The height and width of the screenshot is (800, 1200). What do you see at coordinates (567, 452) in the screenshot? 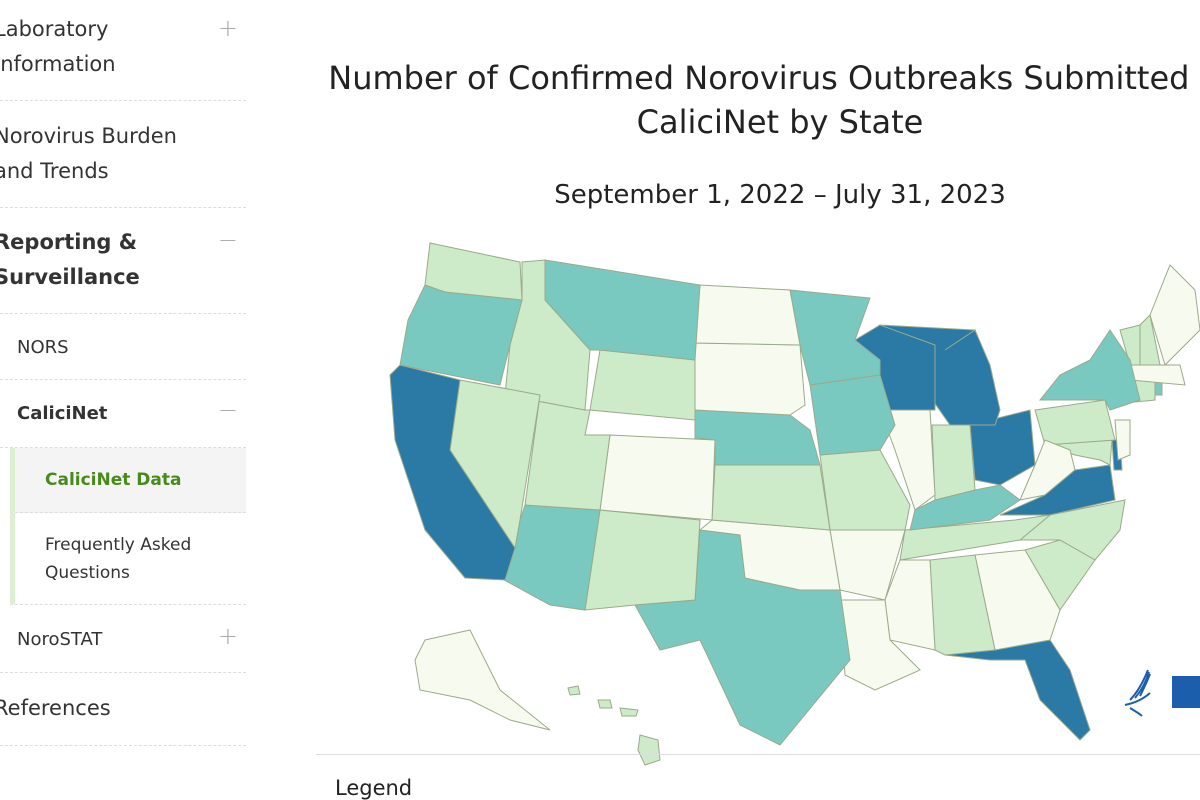
I see `state-ut` at bounding box center [567, 452].